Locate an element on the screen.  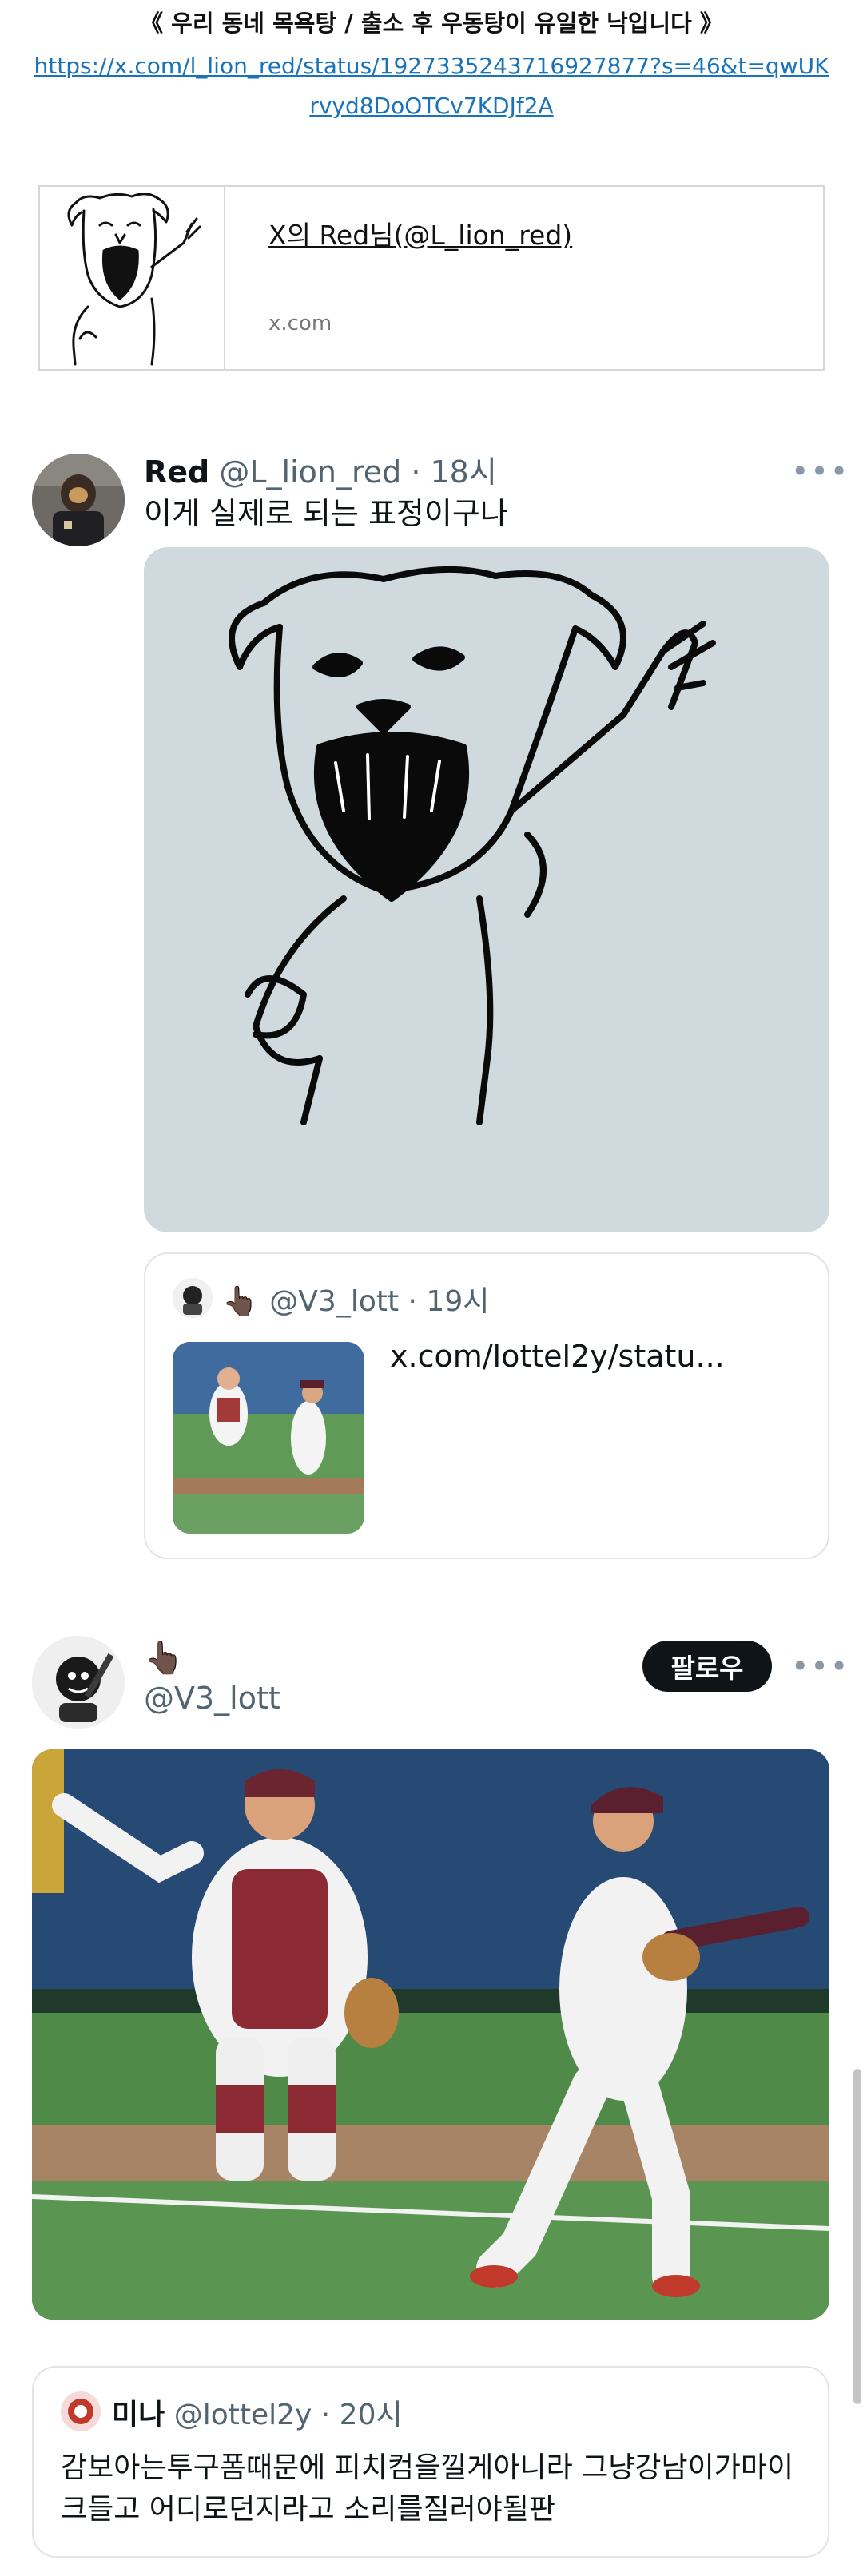
tweet-header: Red @L_lion_red · 18시 is located at coordinates (320, 469).